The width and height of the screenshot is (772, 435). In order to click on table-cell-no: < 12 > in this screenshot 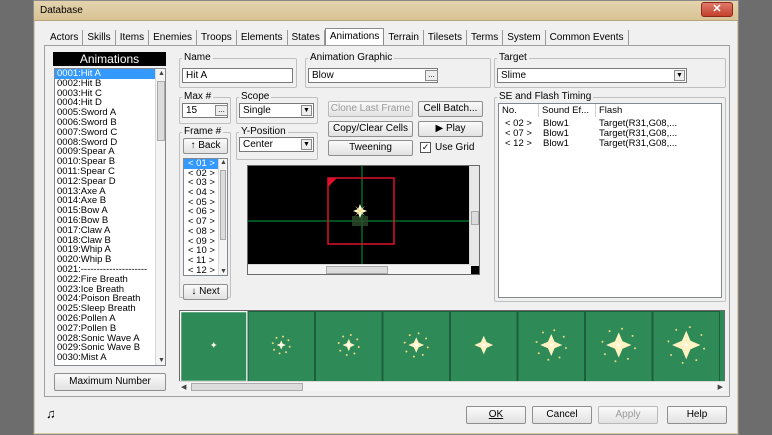, I will do `click(518, 143)`.